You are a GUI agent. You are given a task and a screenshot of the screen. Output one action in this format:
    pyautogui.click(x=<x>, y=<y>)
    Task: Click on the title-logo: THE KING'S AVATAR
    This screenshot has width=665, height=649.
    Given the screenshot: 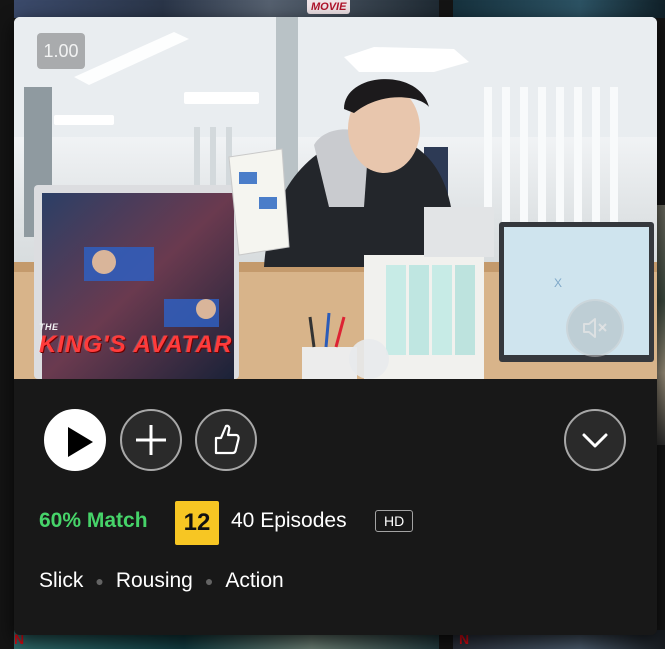 What is the action you would take?
    pyautogui.click(x=169, y=342)
    